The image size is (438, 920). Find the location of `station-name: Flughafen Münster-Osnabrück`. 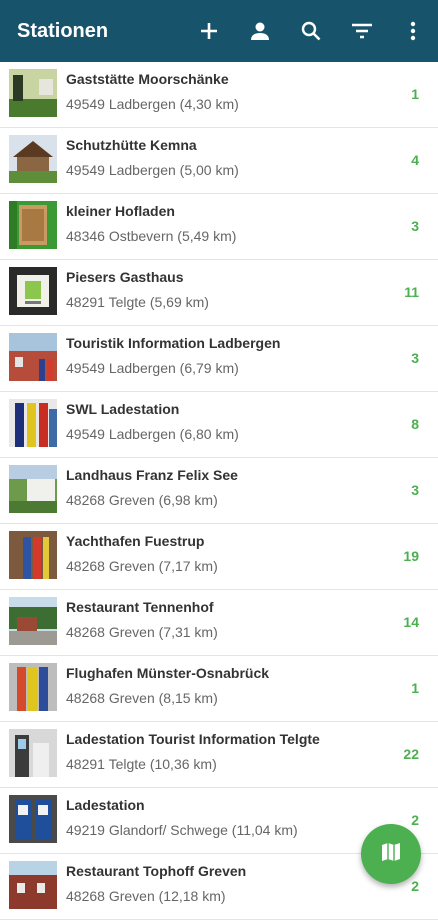

station-name: Flughafen Münster-Osnabrück is located at coordinates (168, 673).